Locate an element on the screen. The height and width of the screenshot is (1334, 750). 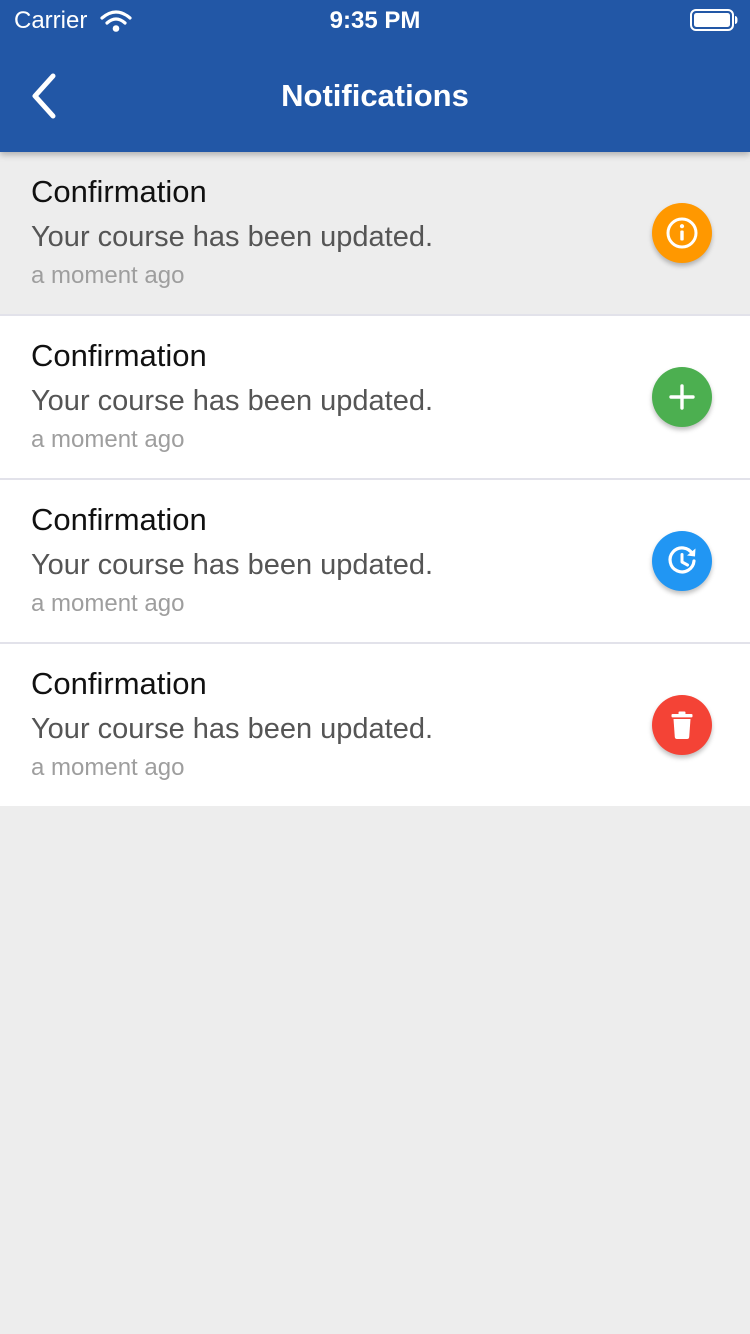
history-badge is located at coordinates (682, 561).